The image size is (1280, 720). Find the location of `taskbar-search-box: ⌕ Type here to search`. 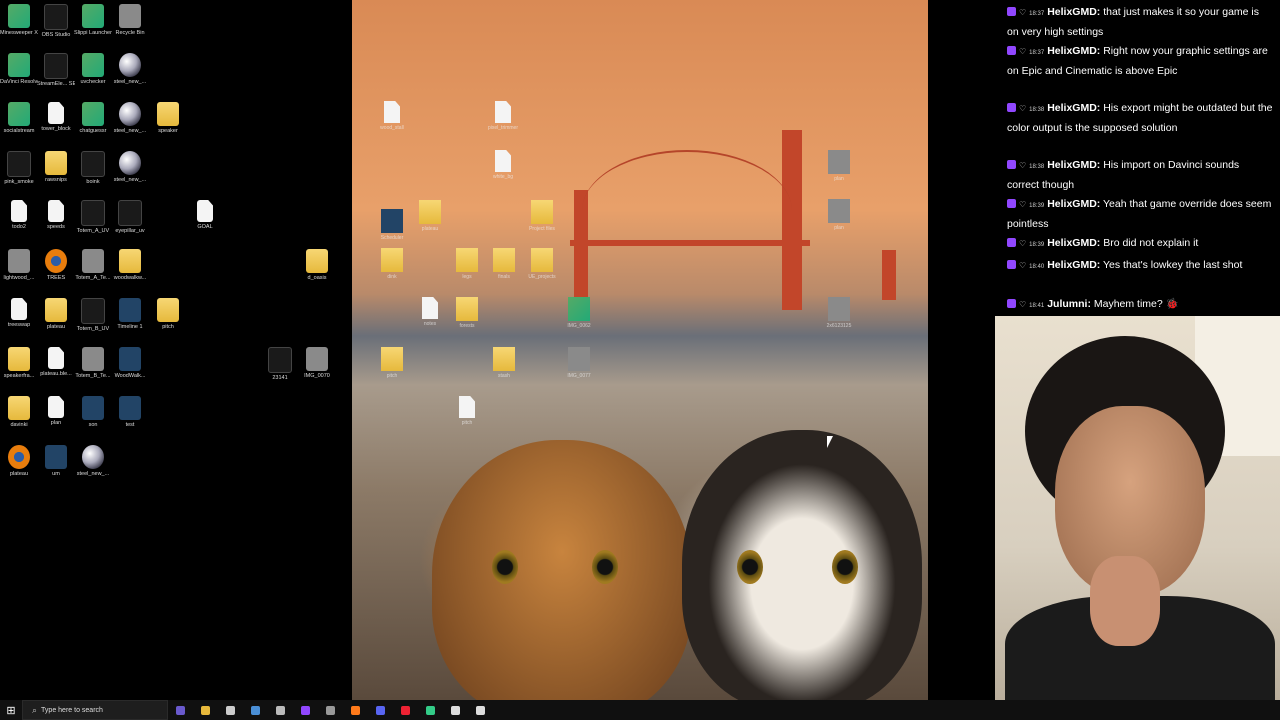

taskbar-search-box: ⌕ Type here to search is located at coordinates (95, 710).